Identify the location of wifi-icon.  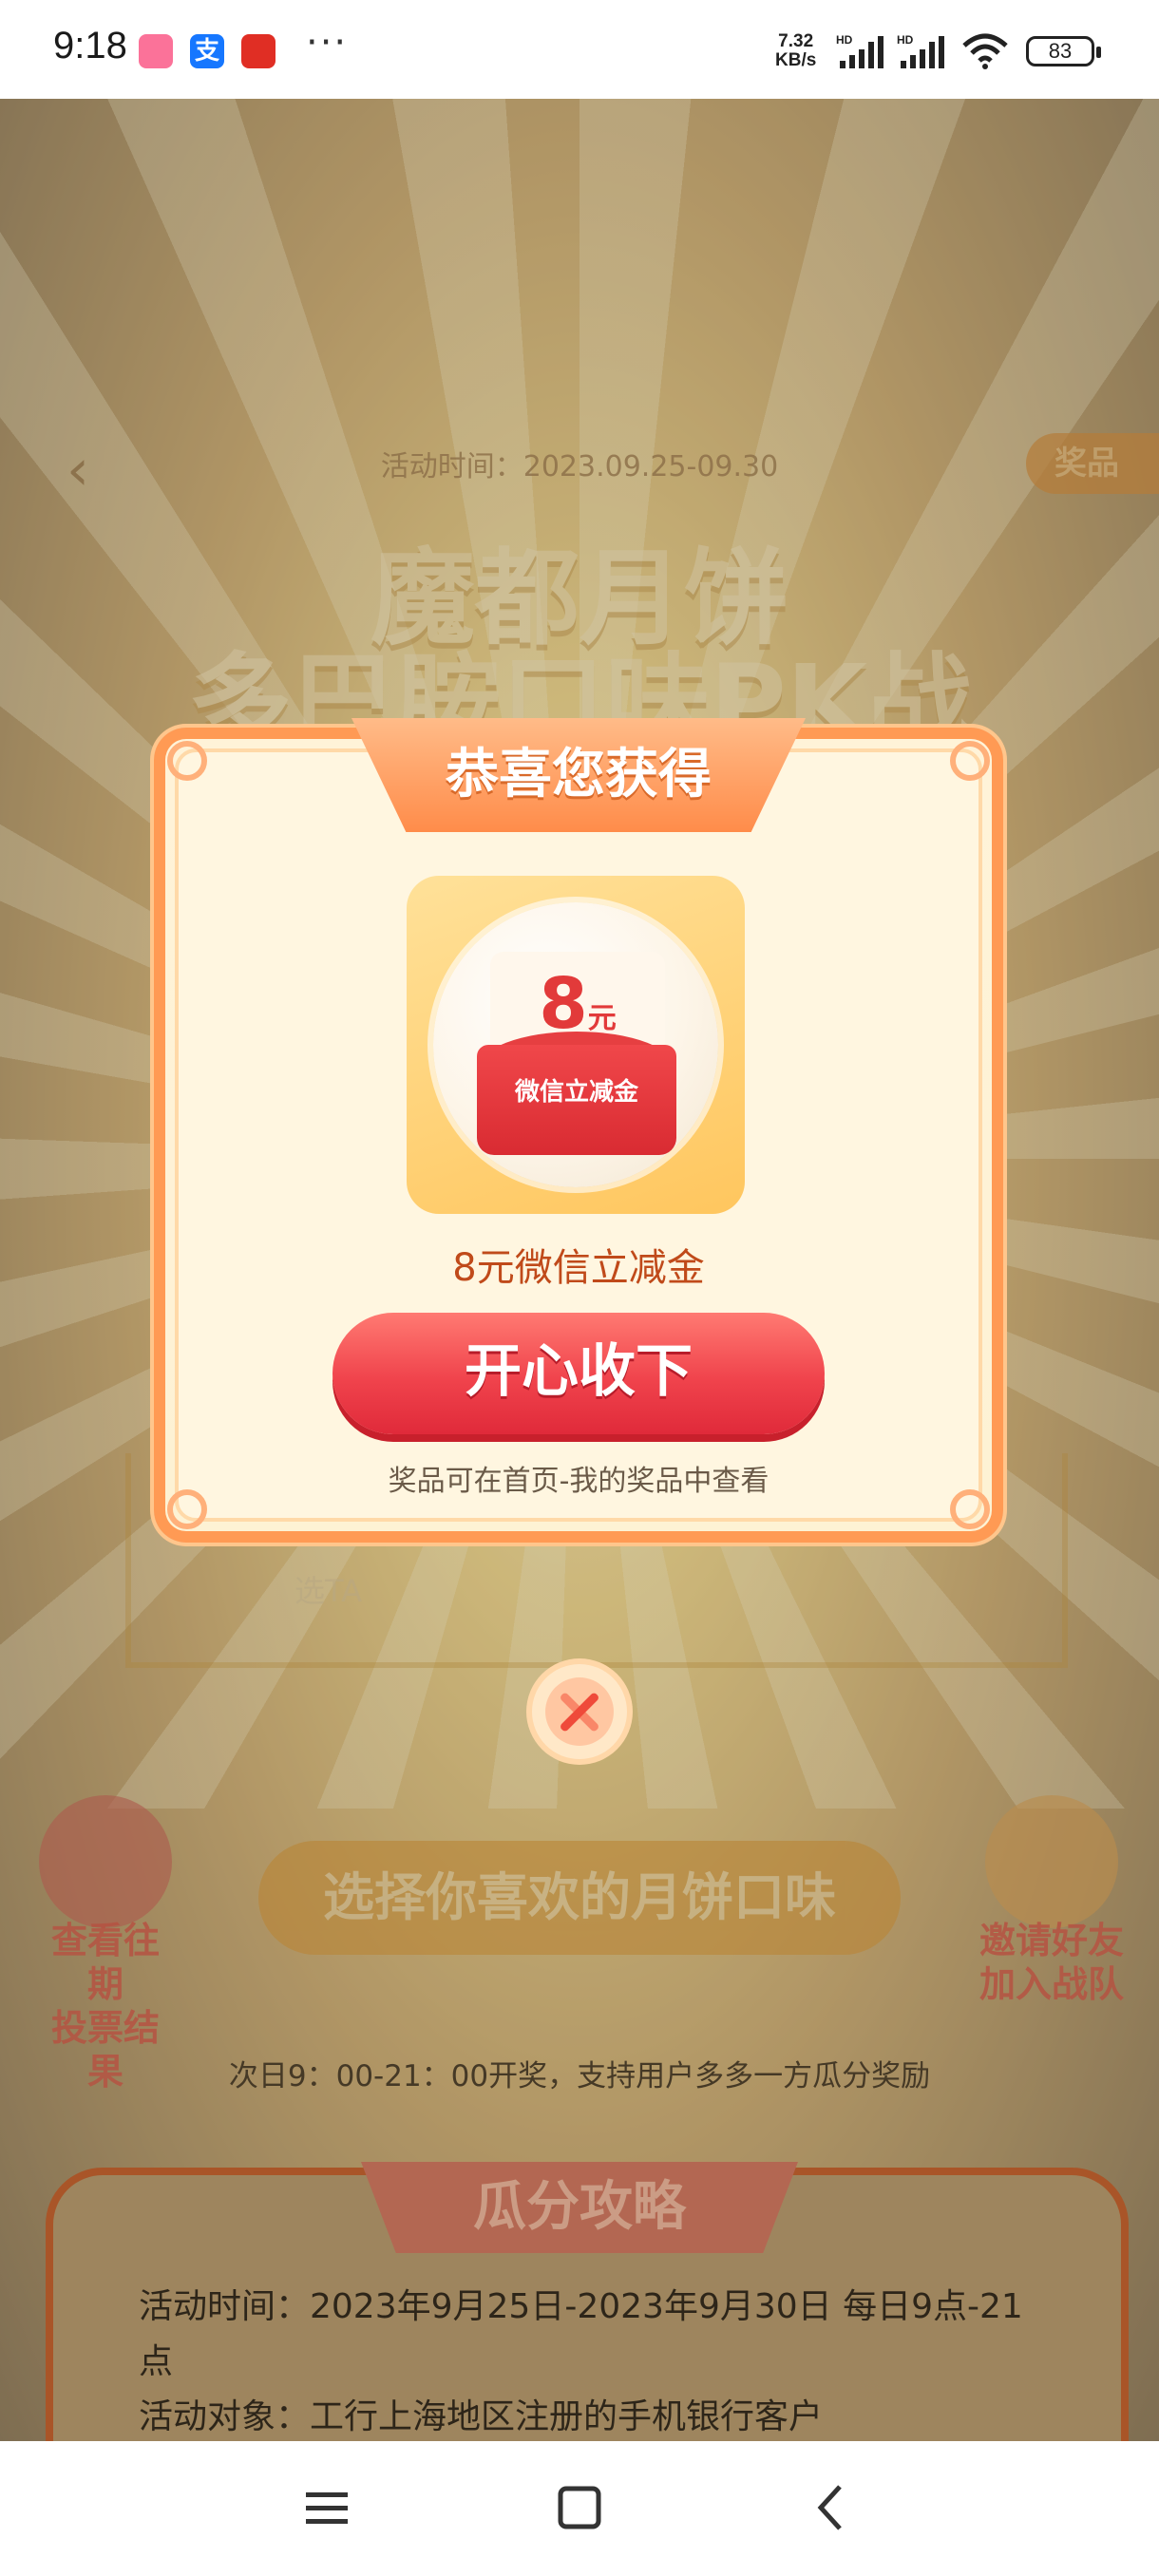
(985, 51).